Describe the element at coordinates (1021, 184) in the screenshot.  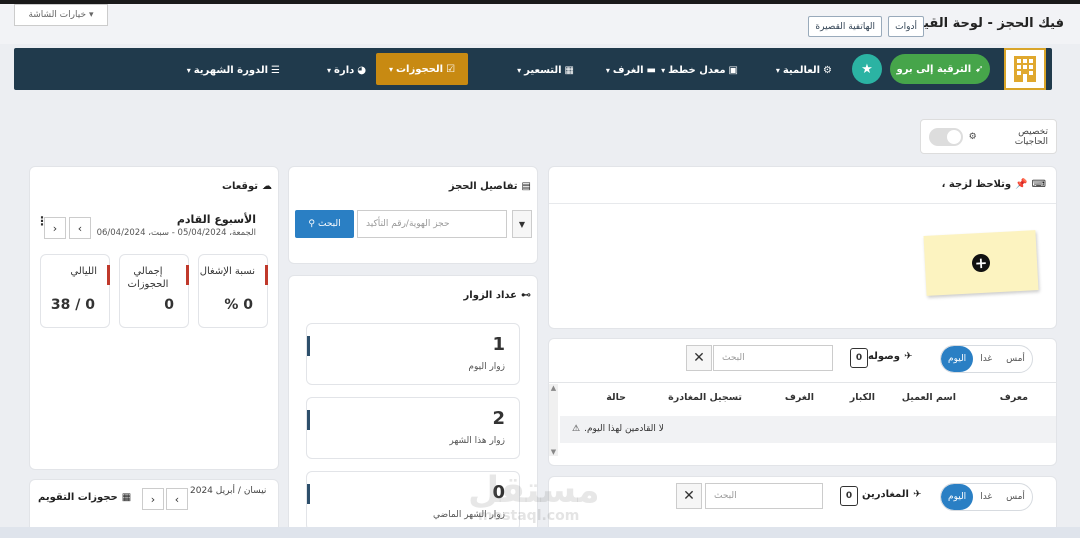
I see `pin-icon: 📌` at that location.